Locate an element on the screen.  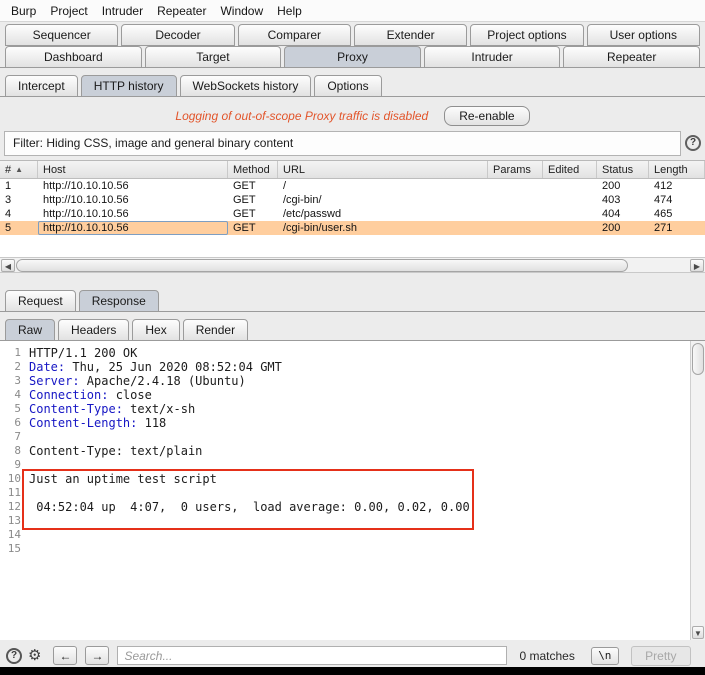
vertical-scrollbar: ▼ is located at coordinates (697, 490).